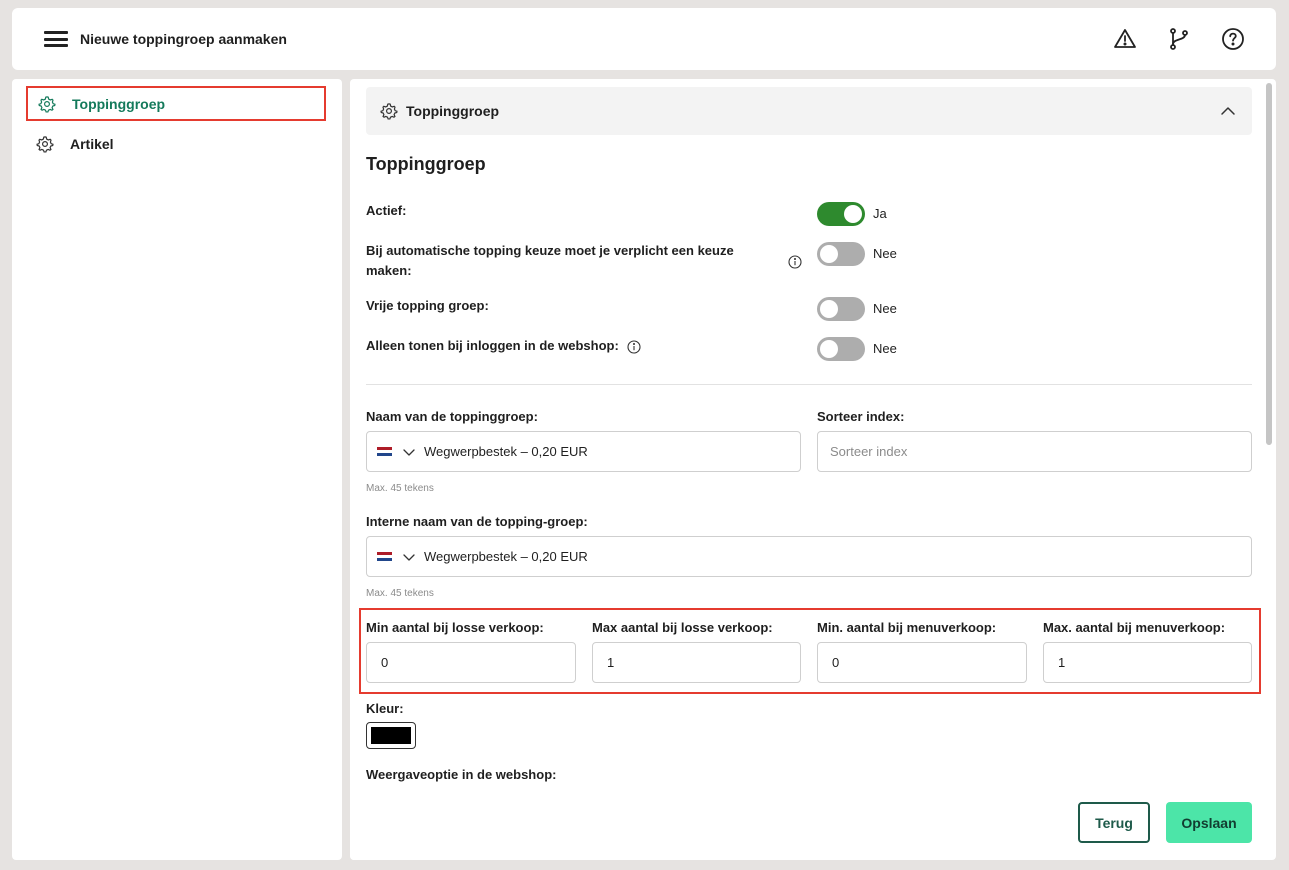 This screenshot has height=870, width=1289. I want to click on interne-naam-value: Wegwerpbestek – 0,20 EUR, so click(506, 556).